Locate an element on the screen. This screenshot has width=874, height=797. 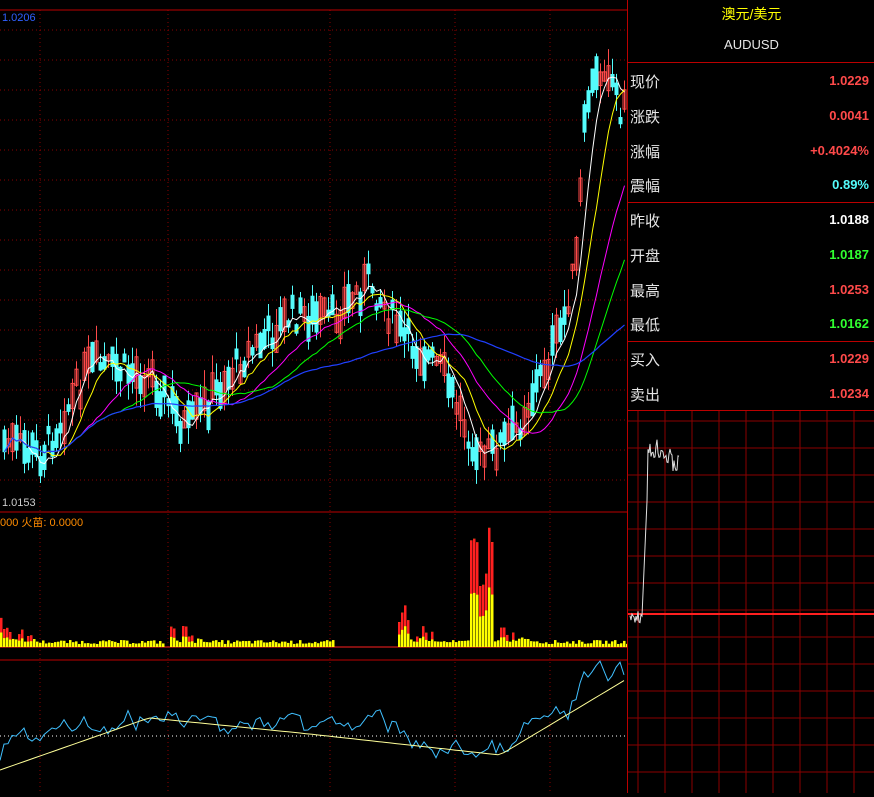
tick-chart-panel is located at coordinates (750, 602).